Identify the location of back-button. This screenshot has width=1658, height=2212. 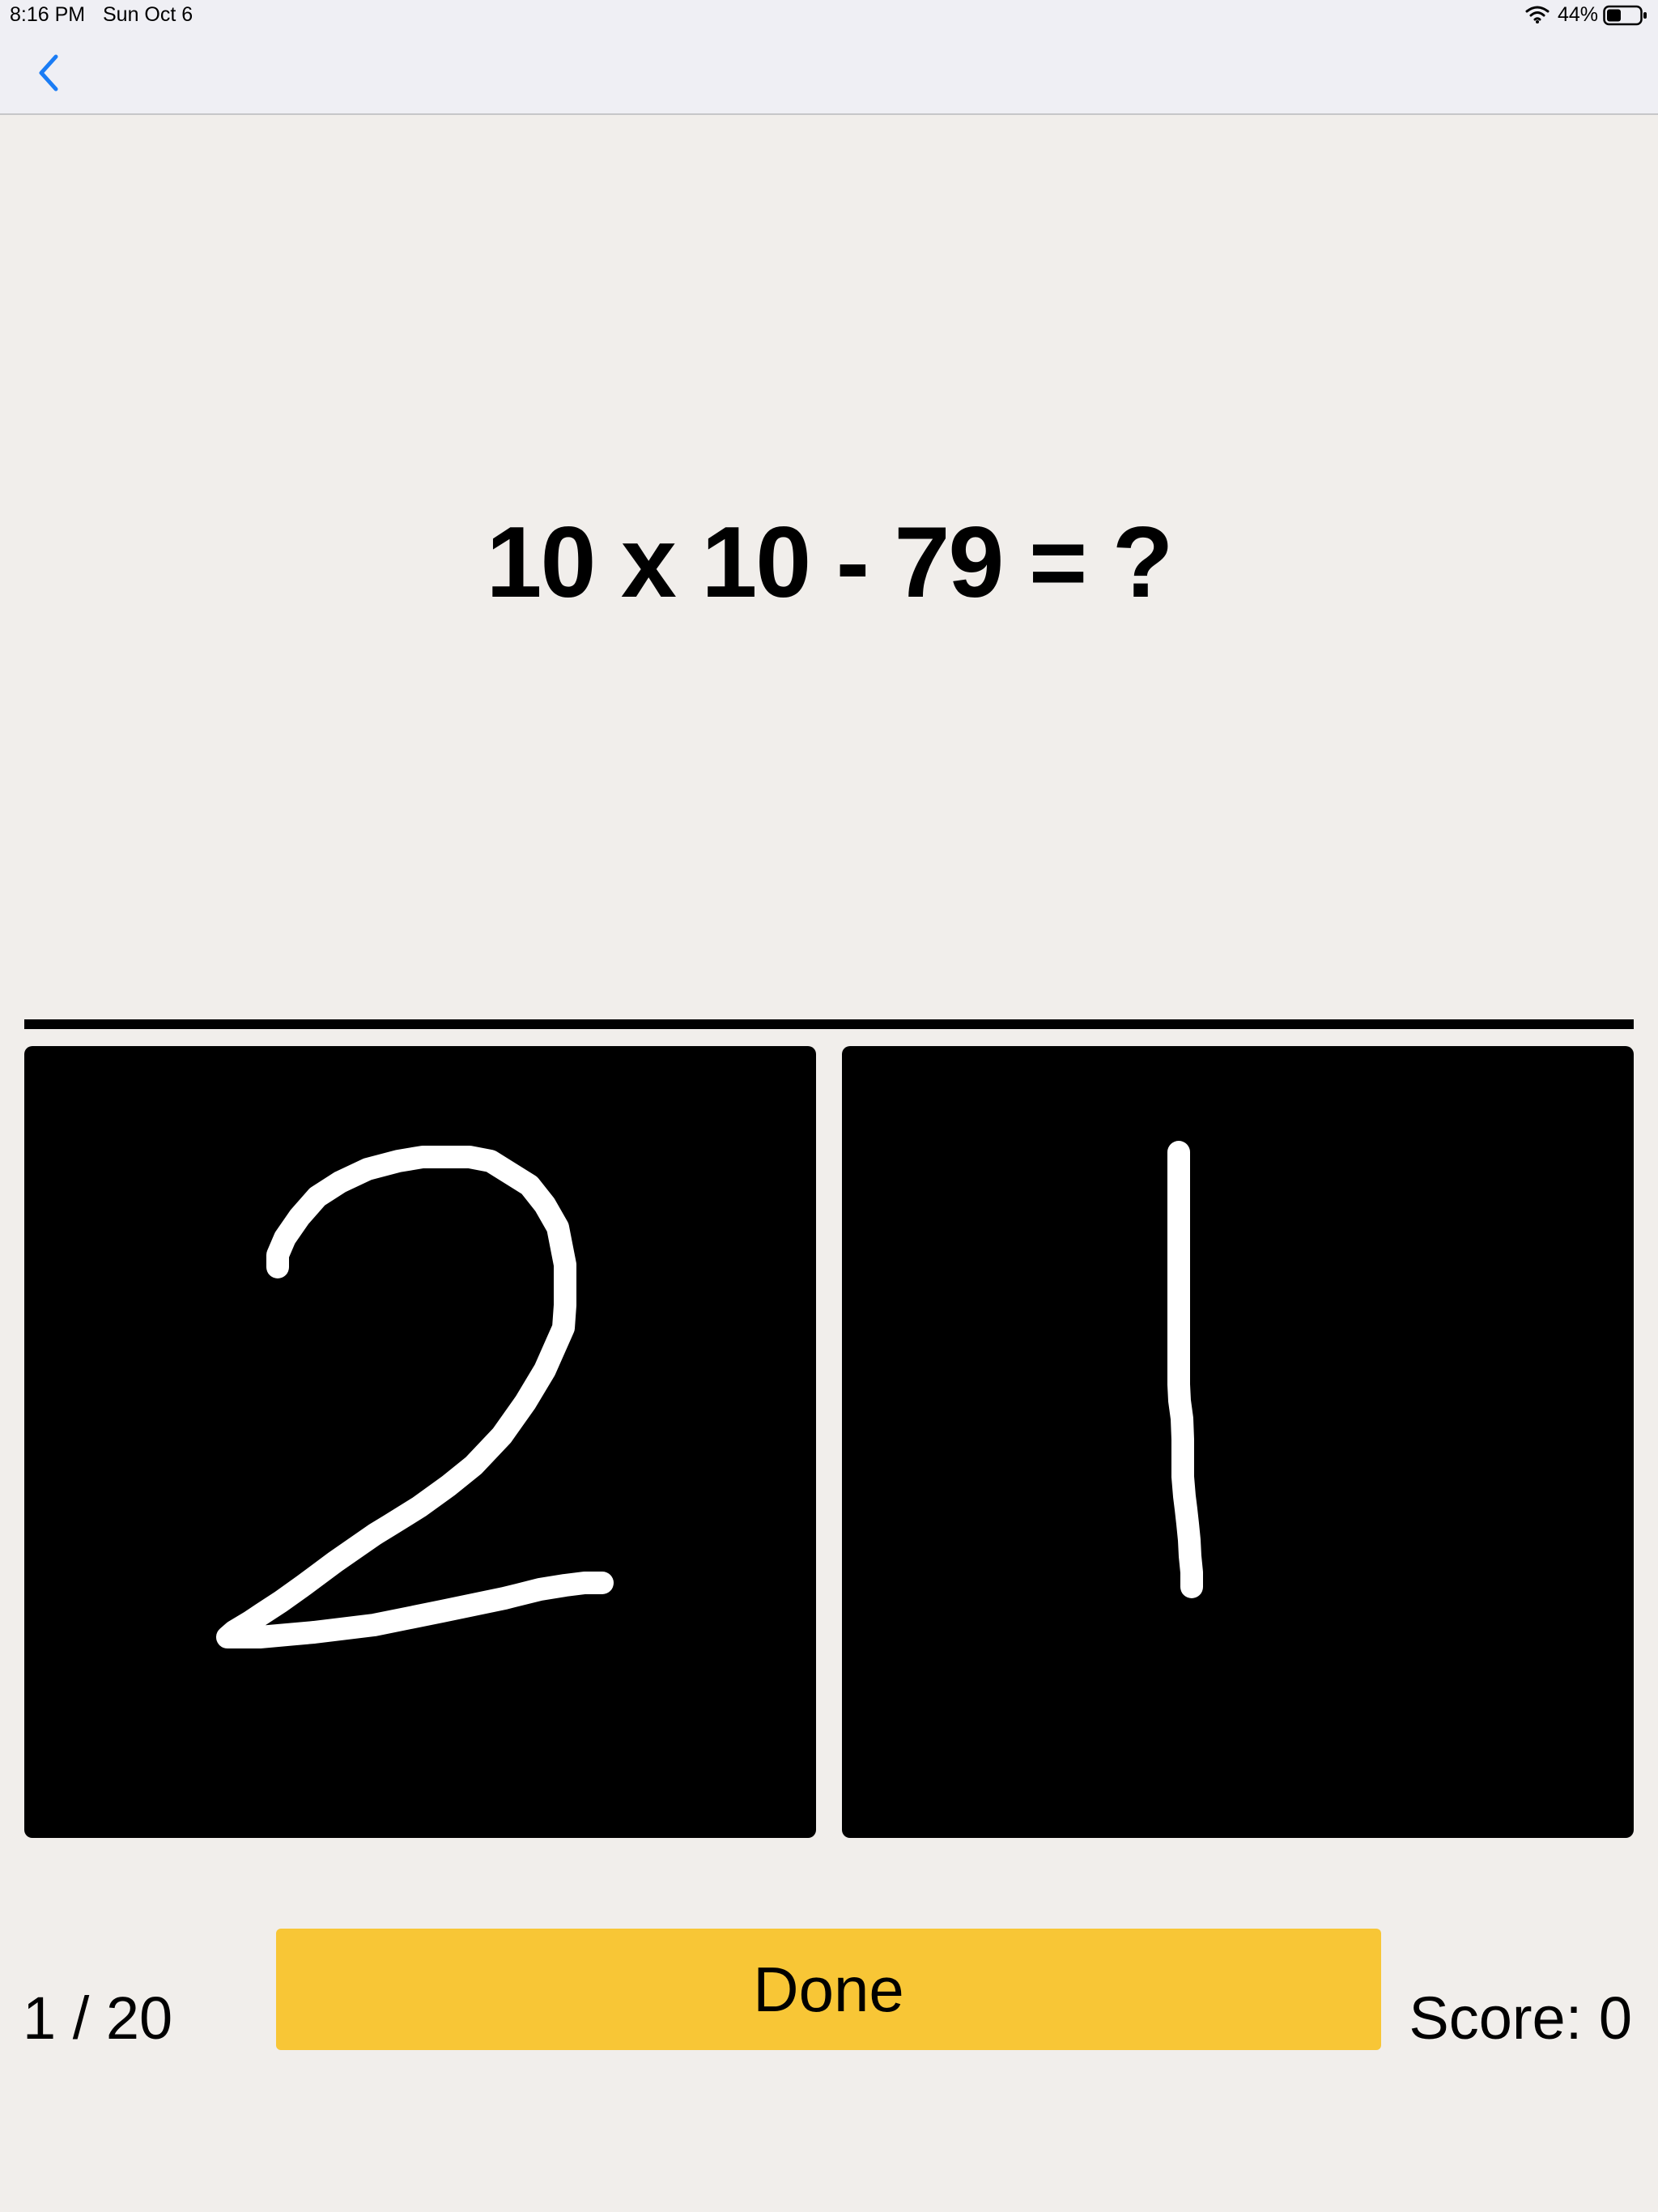
(48, 73).